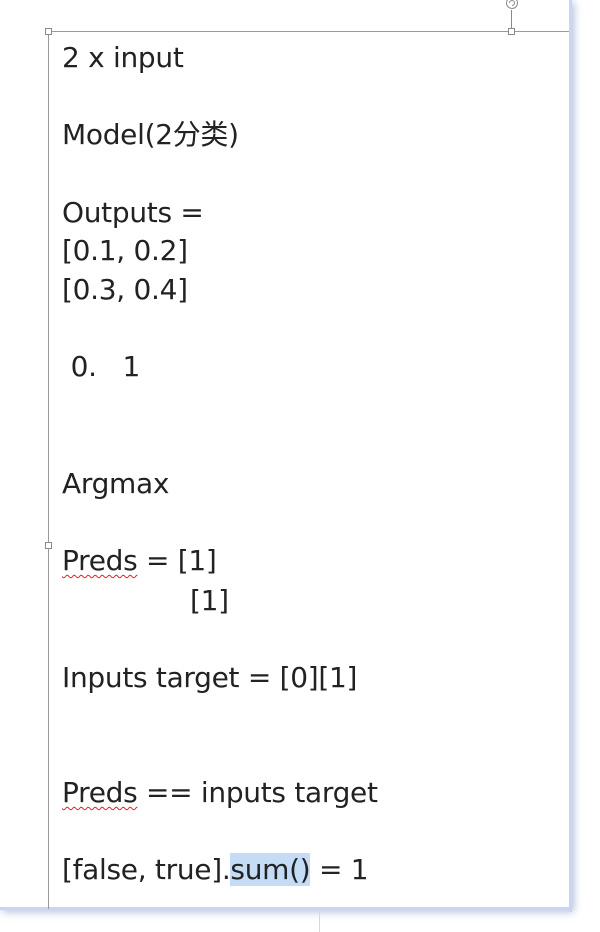 This screenshot has width=600, height=932. I want to click on sum-result: = 1, so click(339, 869).